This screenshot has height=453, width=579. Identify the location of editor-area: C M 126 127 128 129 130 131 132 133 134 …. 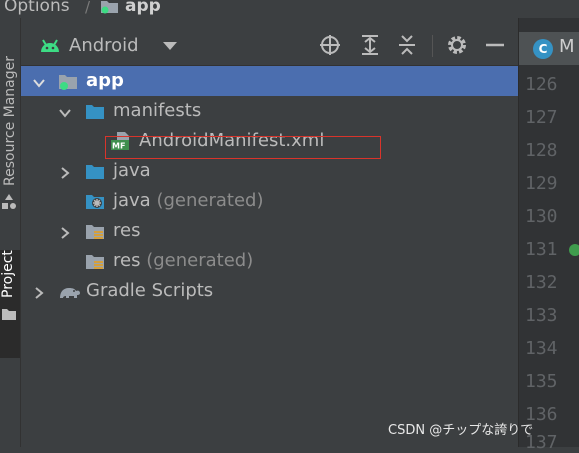
(548, 235).